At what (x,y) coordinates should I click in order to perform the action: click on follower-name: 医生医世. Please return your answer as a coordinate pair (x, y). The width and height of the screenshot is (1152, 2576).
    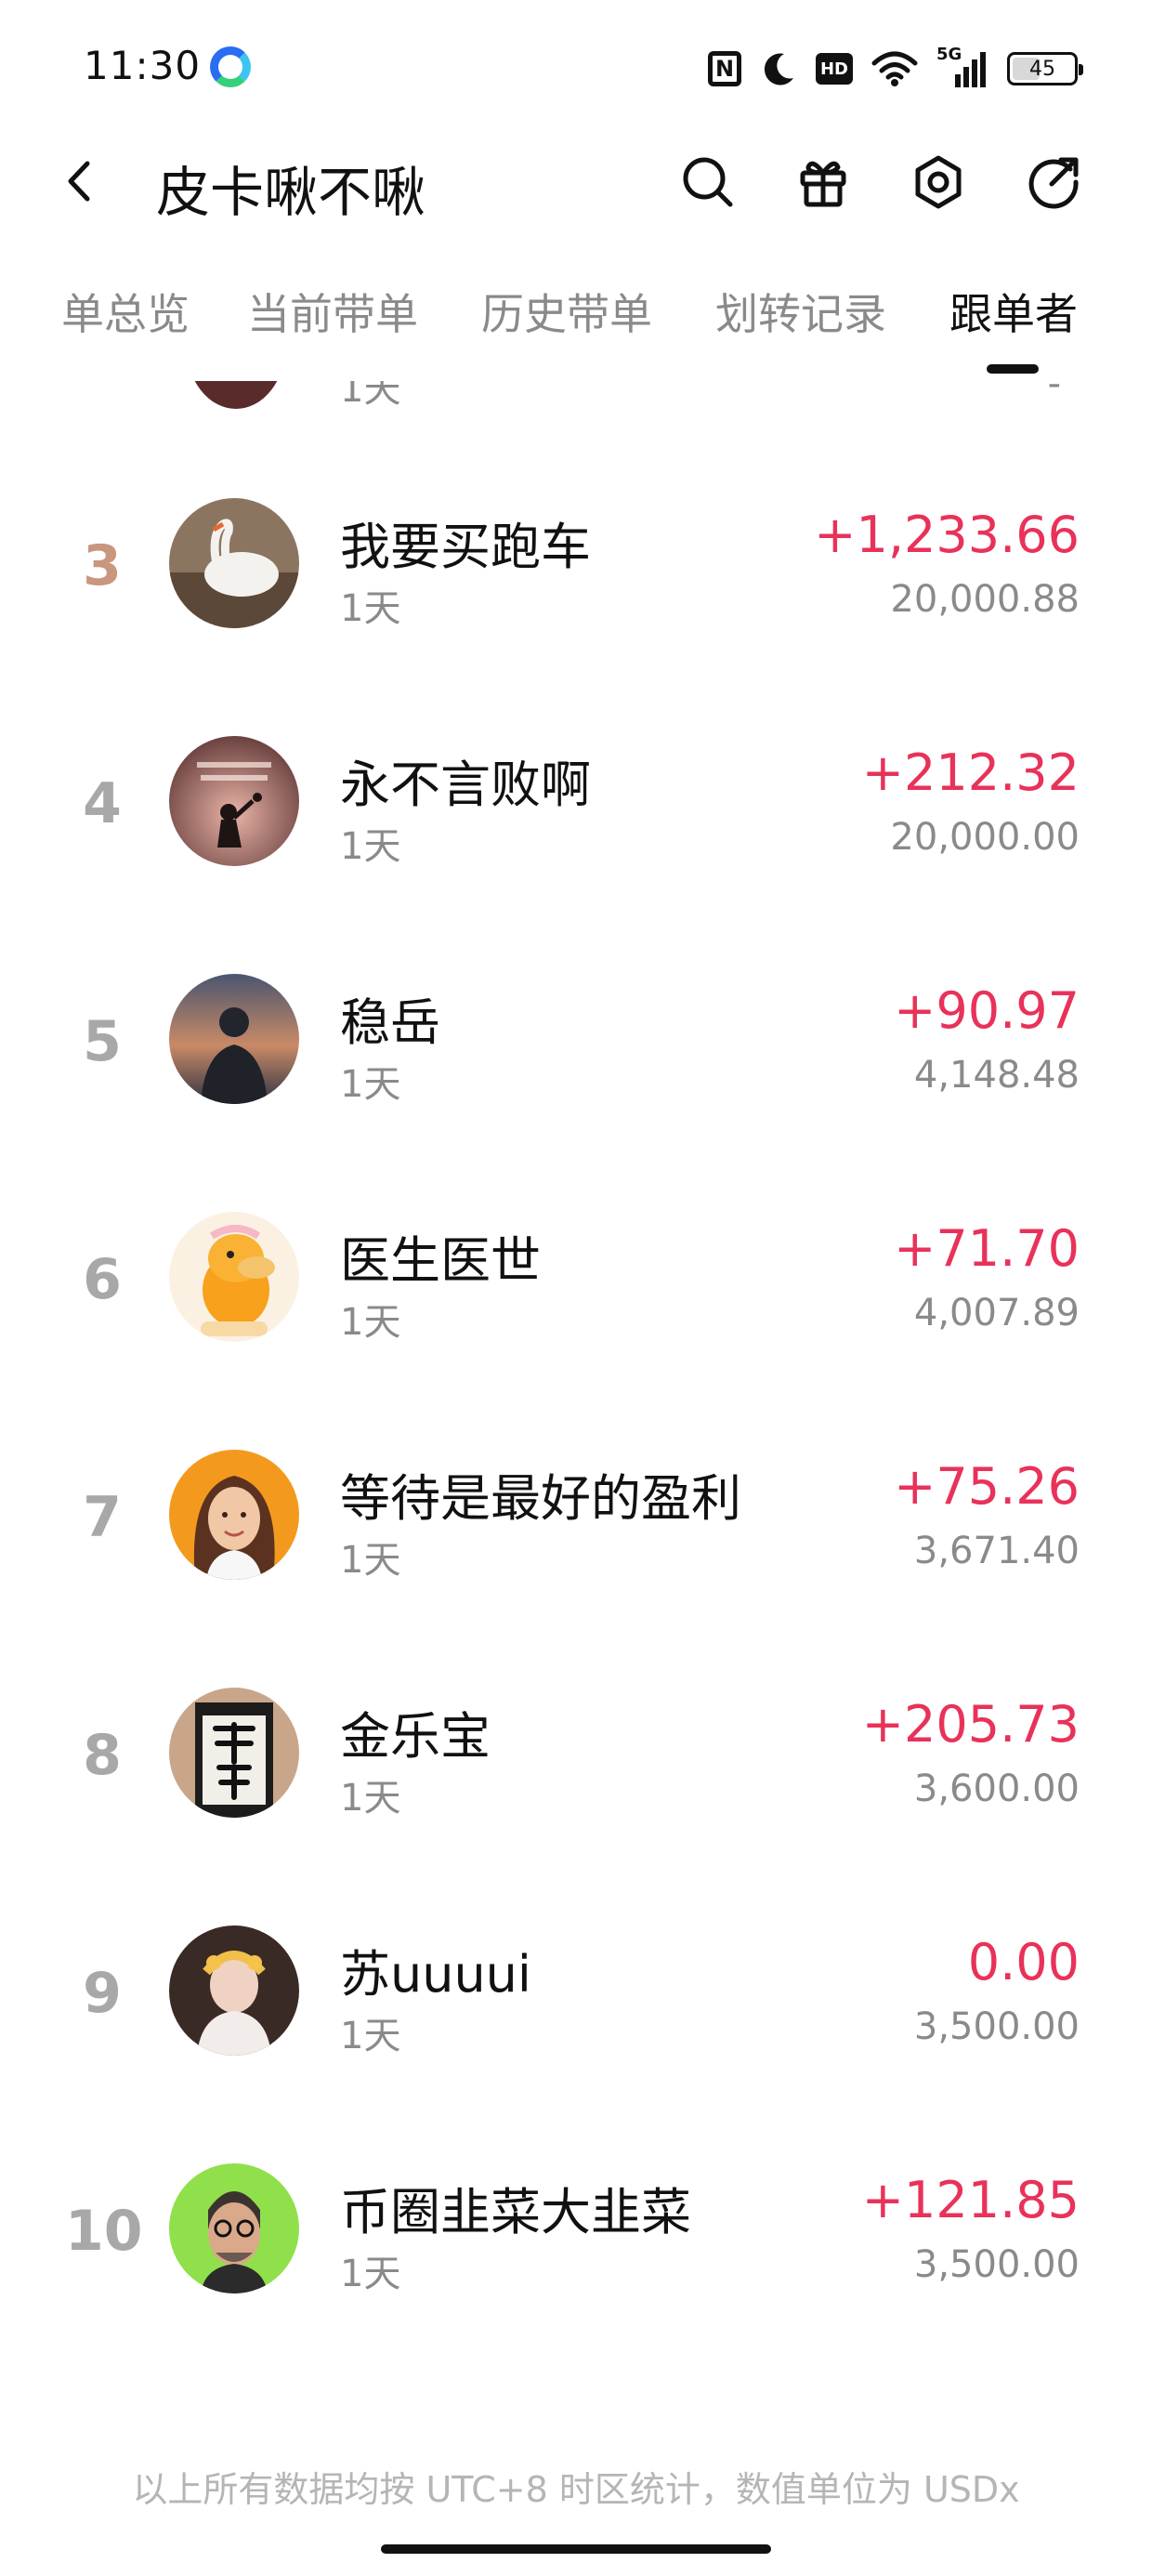
    Looking at the image, I should click on (440, 1260).